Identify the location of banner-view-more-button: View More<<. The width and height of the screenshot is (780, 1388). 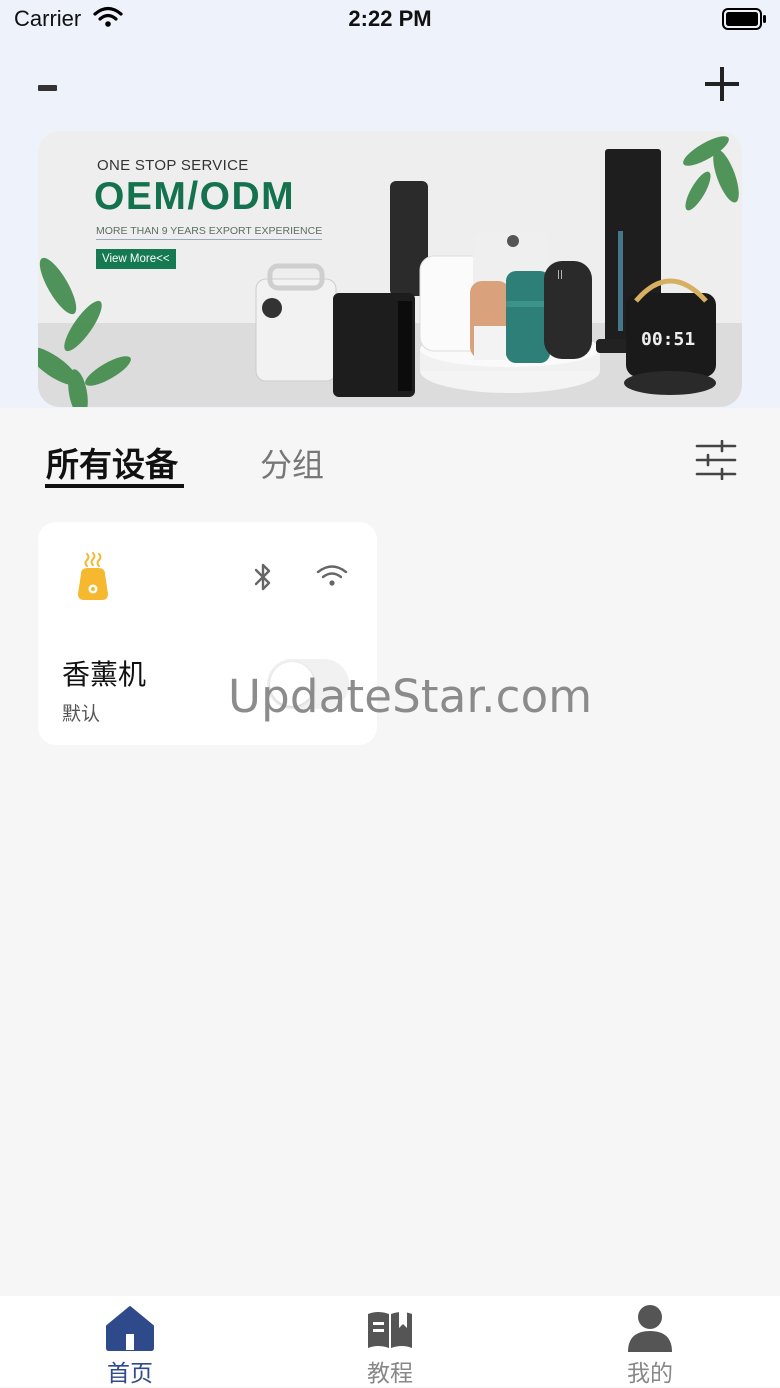
(136, 259).